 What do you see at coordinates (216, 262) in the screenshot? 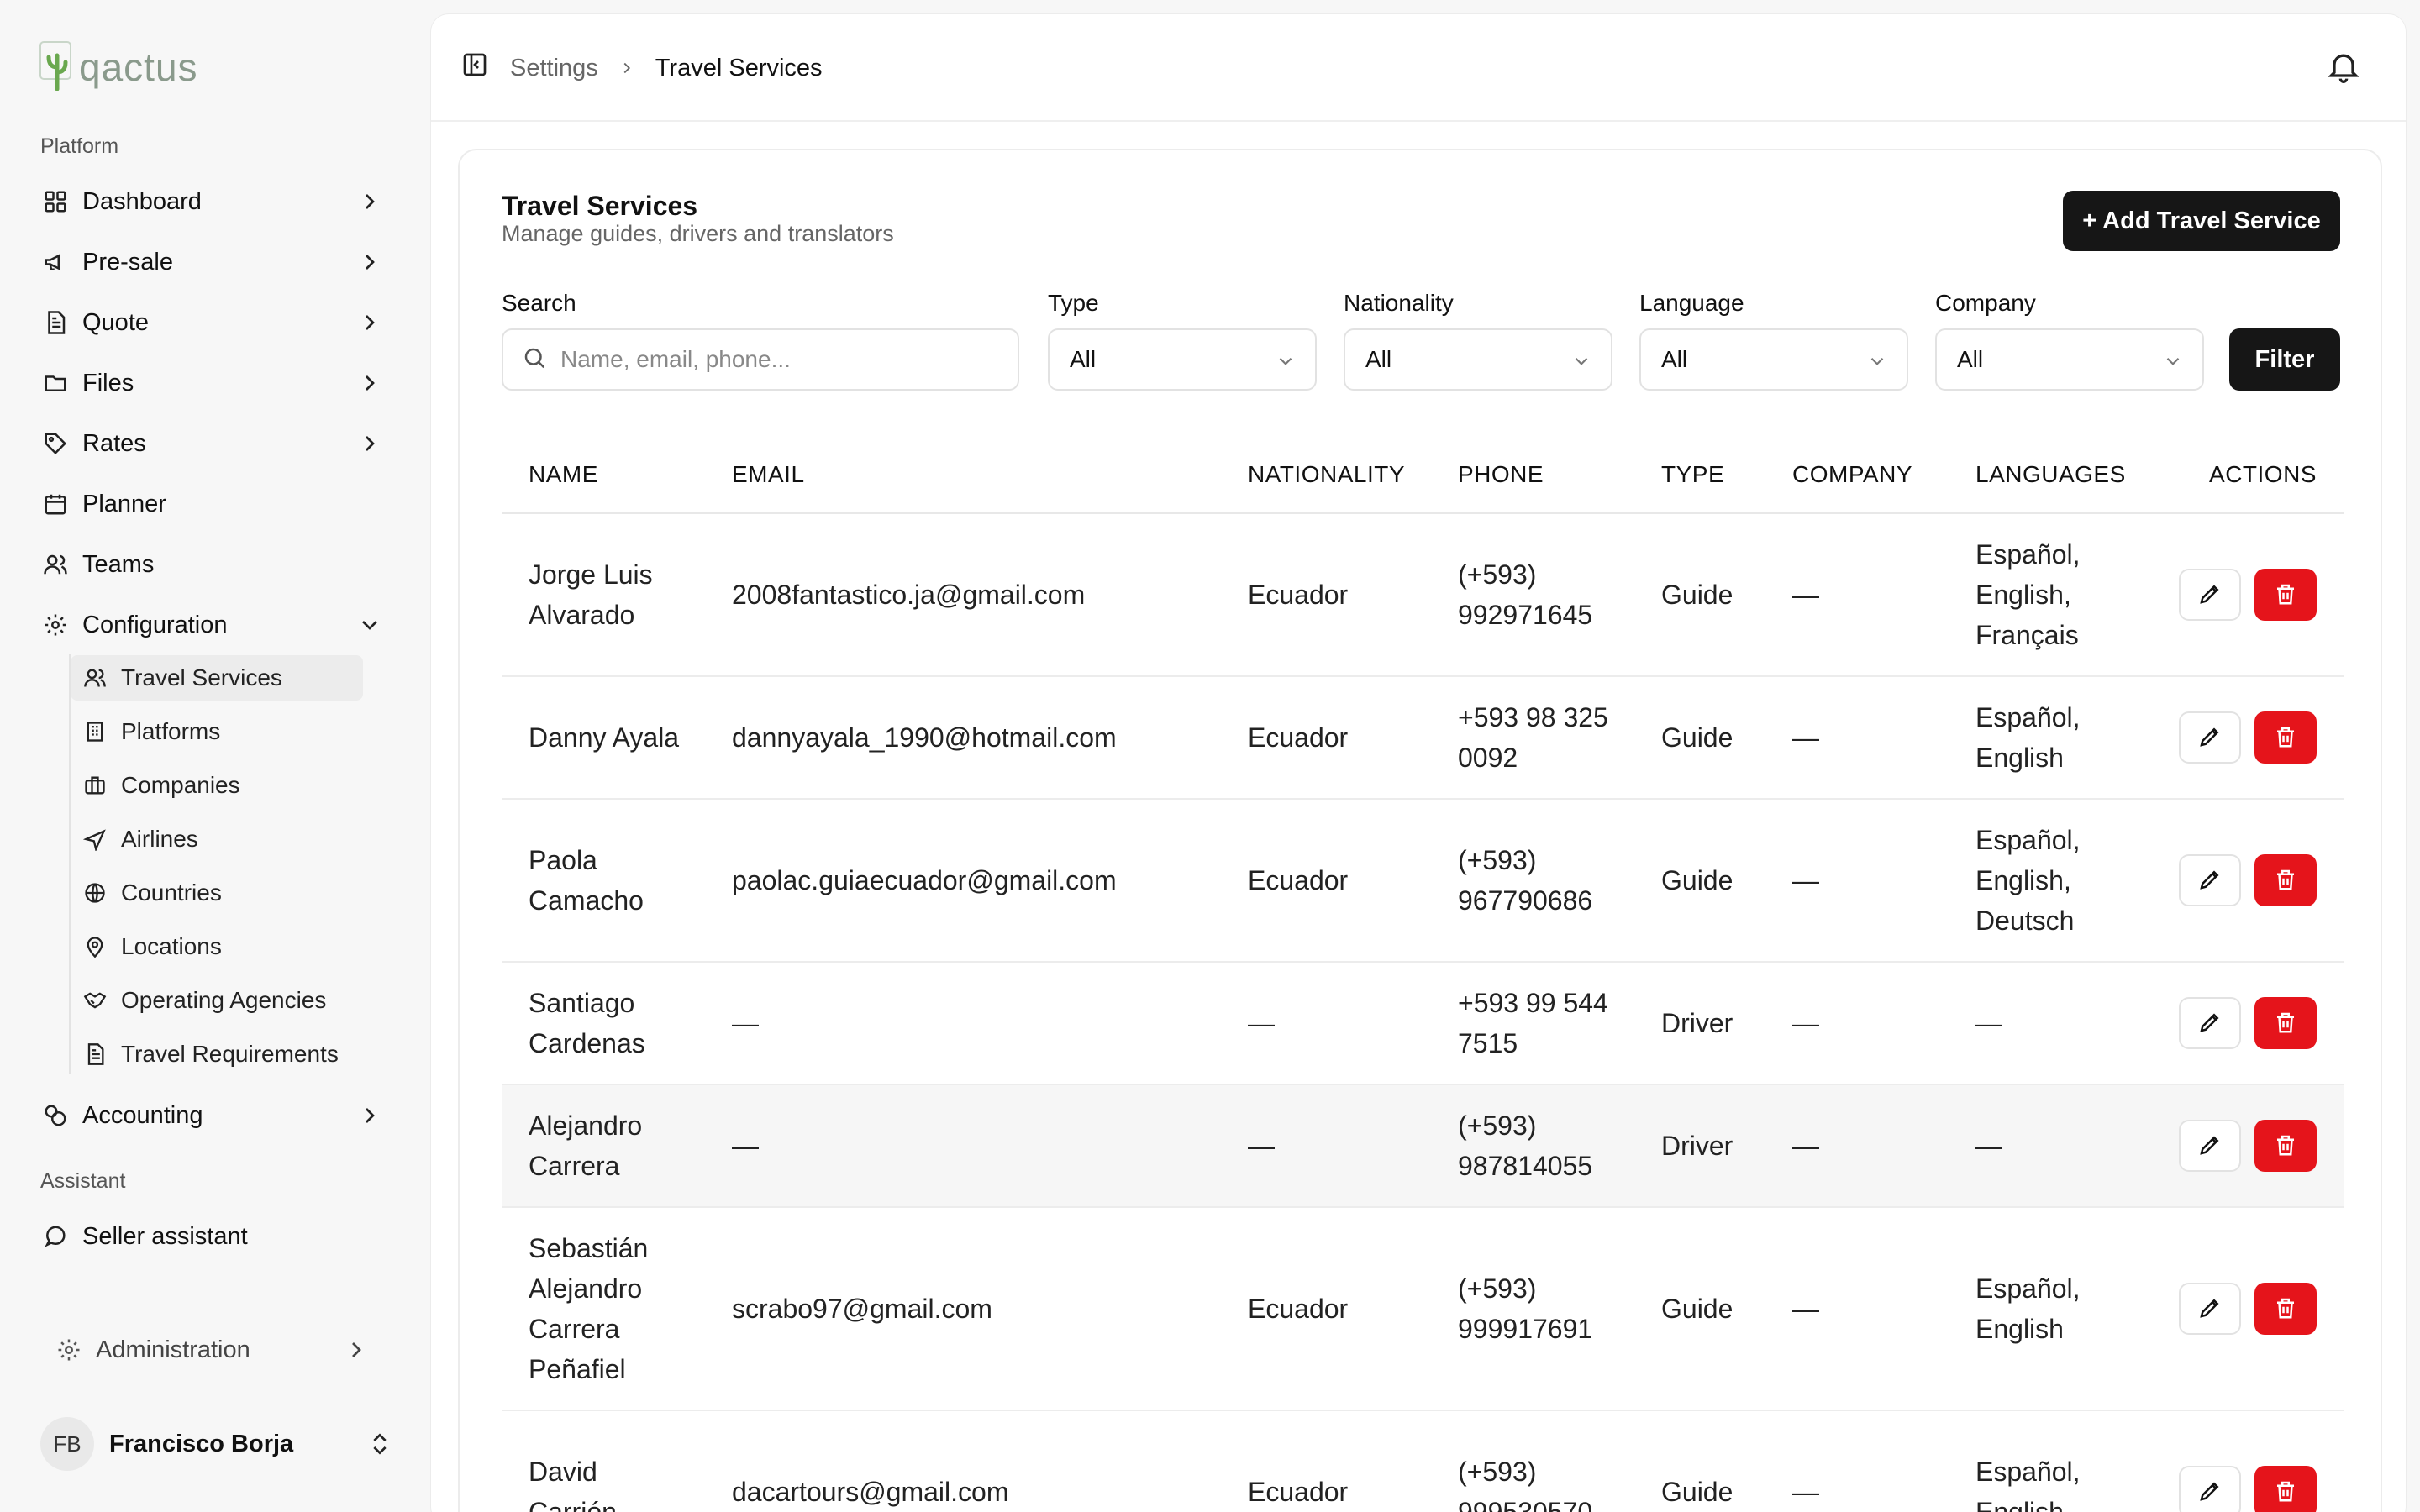
I see `nav-pre-sale: Pre-sale` at bounding box center [216, 262].